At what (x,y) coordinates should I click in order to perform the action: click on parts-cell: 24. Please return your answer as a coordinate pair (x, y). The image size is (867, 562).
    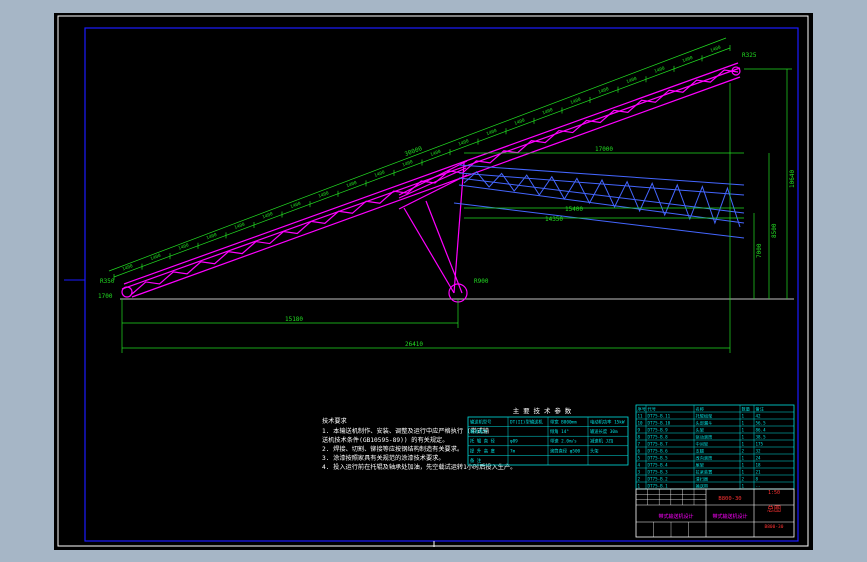
    Looking at the image, I should click on (759, 457).